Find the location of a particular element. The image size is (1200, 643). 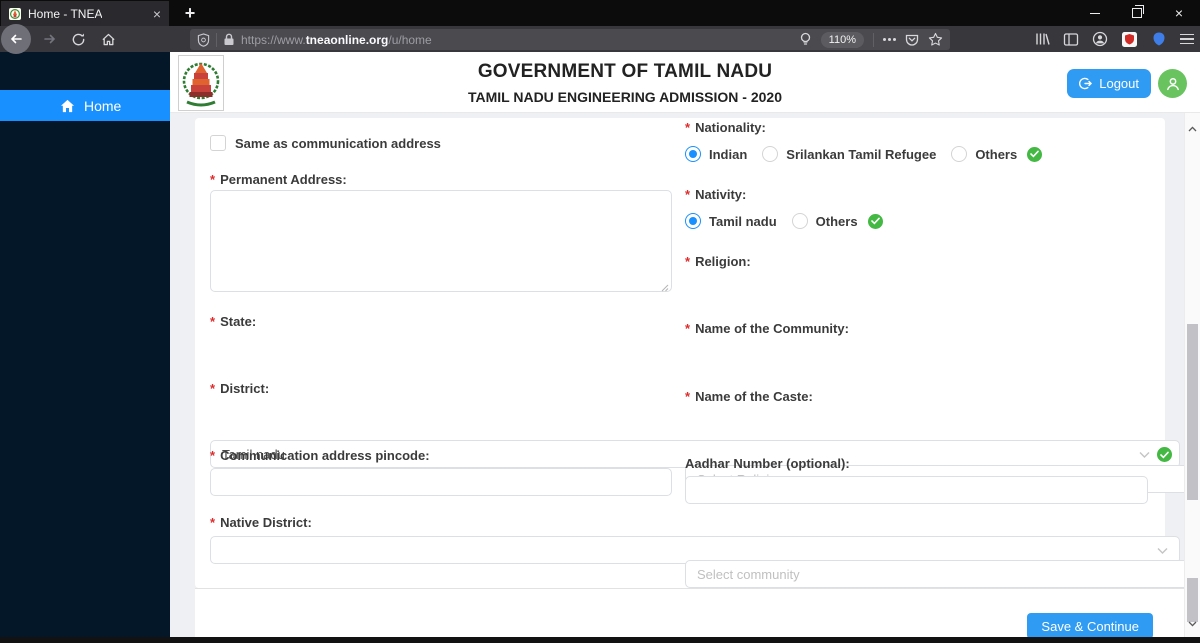

tab-favicon-icon is located at coordinates (15, 13).